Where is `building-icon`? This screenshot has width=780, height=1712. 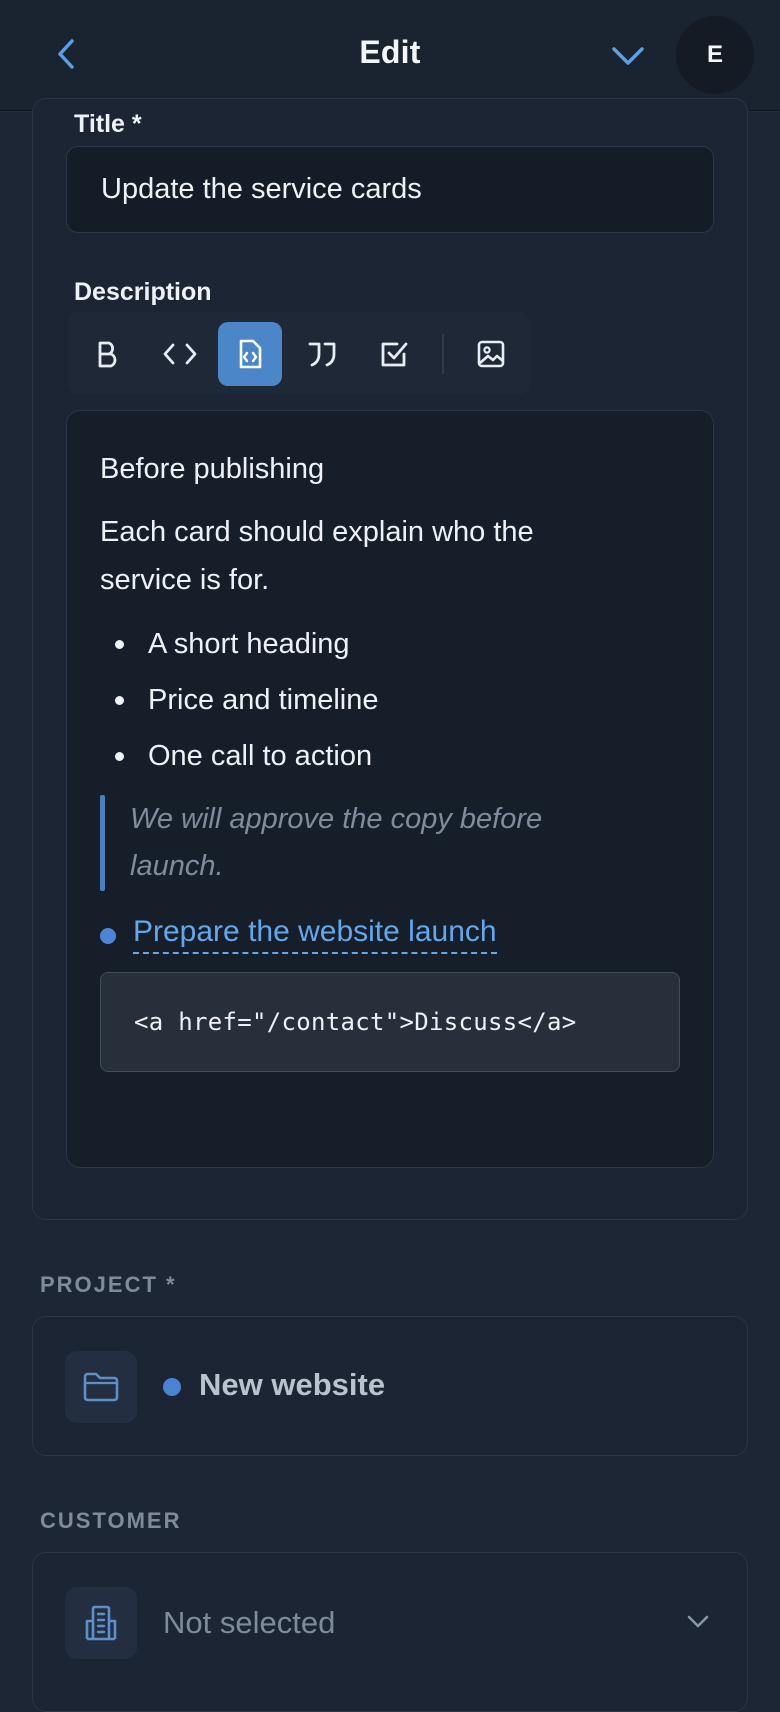
building-icon is located at coordinates (101, 1623).